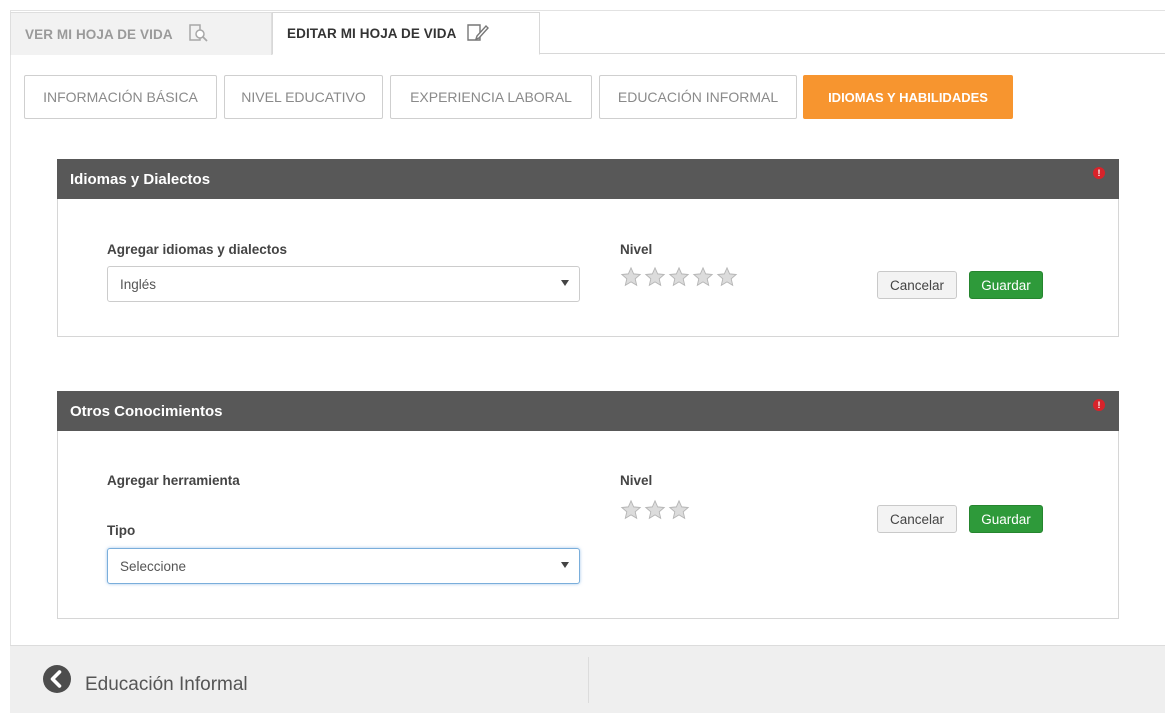  Describe the element at coordinates (57, 679) in the screenshot. I see `chevron-left-circle-icon` at that location.